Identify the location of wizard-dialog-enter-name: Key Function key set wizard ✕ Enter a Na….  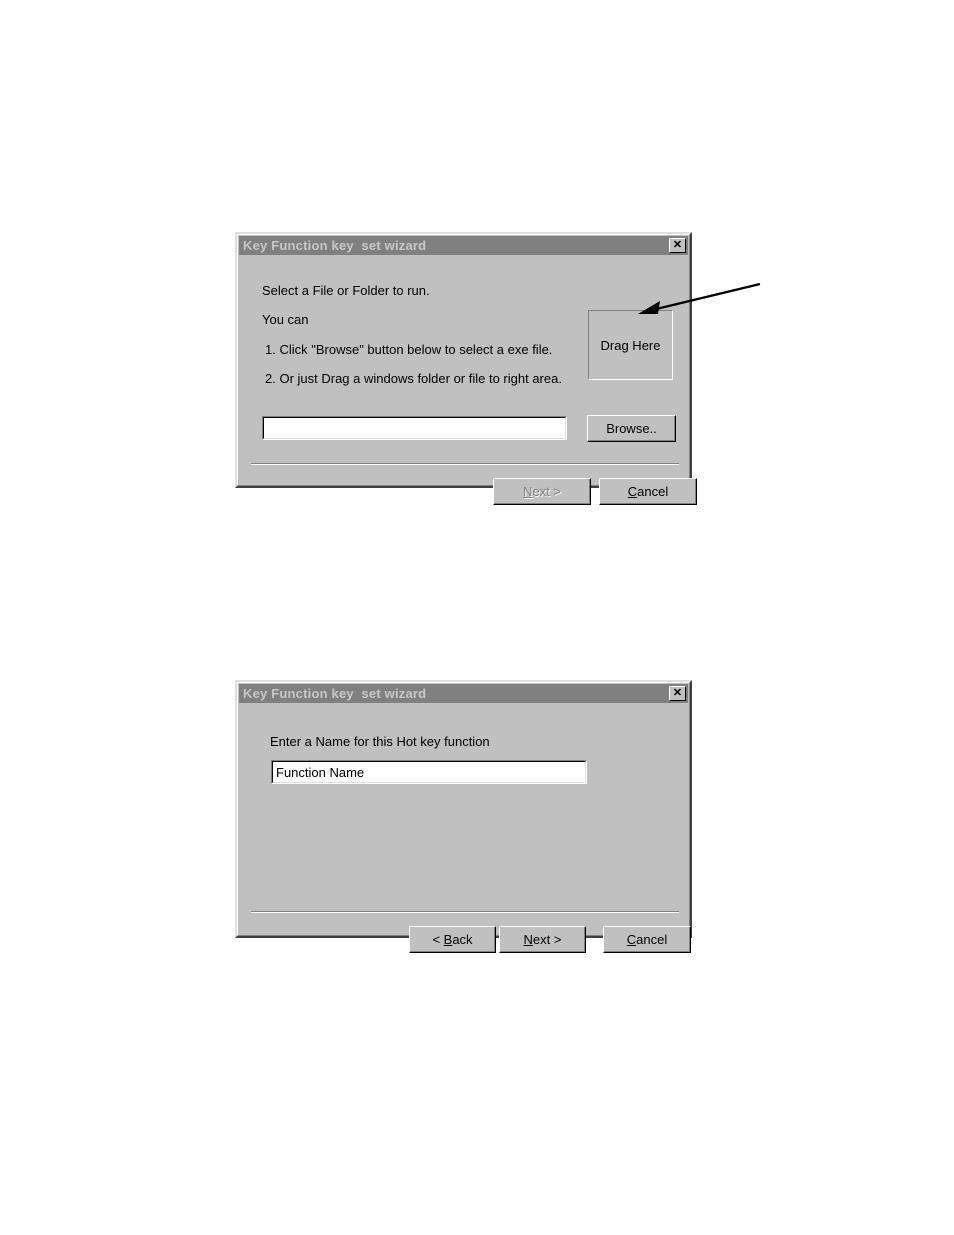
(463, 816).